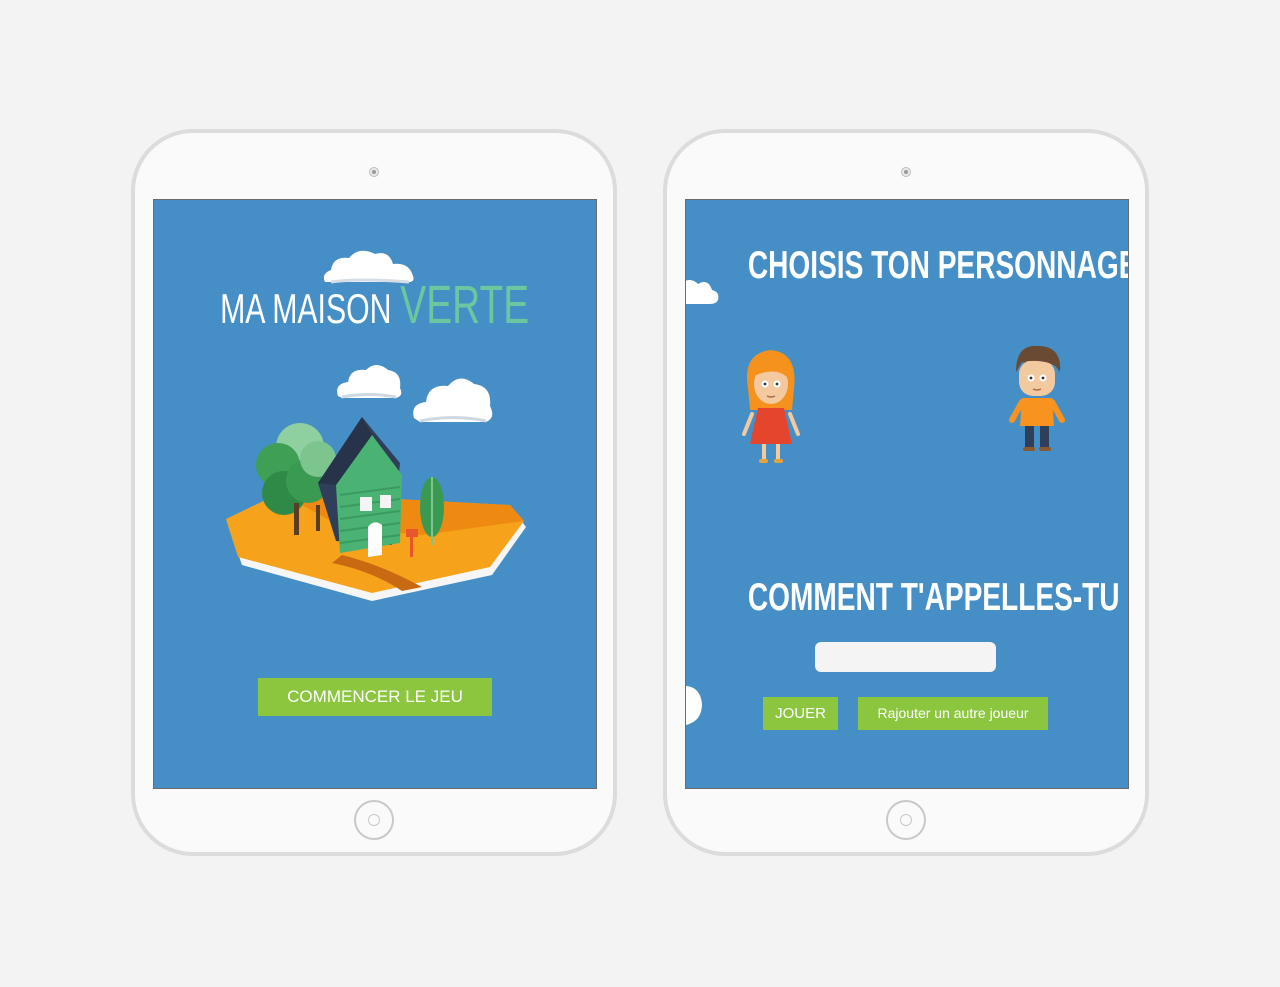  What do you see at coordinates (938, 265) in the screenshot?
I see `choose-character-heading-text: CHOISIS TON PERSONNAGE` at bounding box center [938, 265].